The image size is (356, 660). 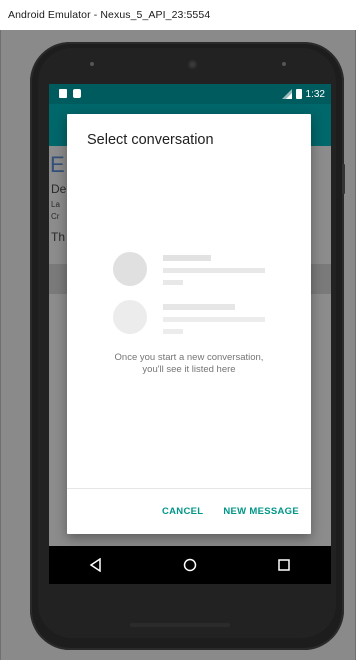 What do you see at coordinates (0, 345) in the screenshot?
I see `window-left-edge` at bounding box center [0, 345].